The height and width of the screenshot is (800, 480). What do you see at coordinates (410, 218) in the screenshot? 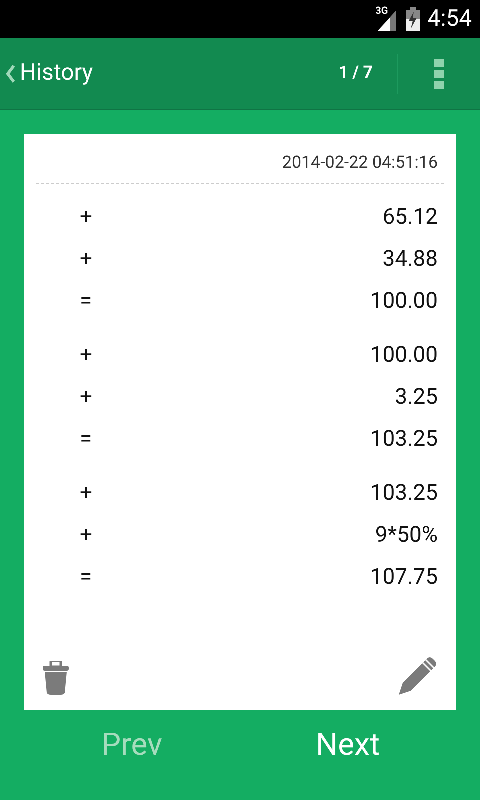
I see `operand-value: 65.12` at bounding box center [410, 218].